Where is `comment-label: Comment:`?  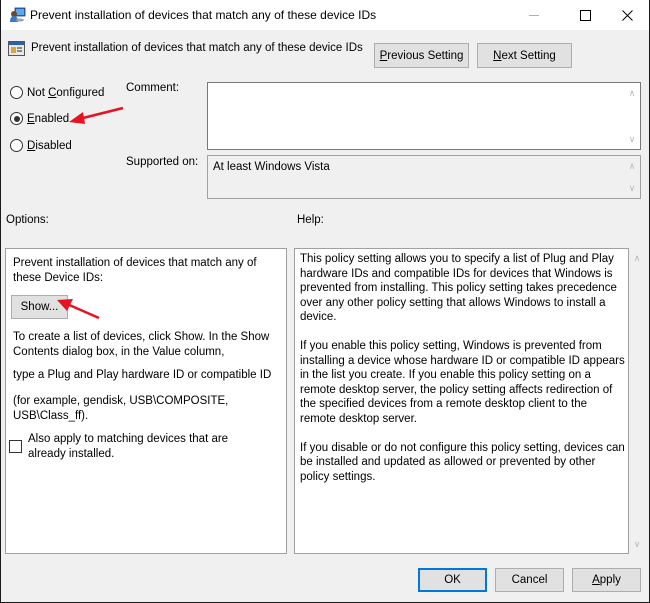 comment-label: Comment: is located at coordinates (153, 88).